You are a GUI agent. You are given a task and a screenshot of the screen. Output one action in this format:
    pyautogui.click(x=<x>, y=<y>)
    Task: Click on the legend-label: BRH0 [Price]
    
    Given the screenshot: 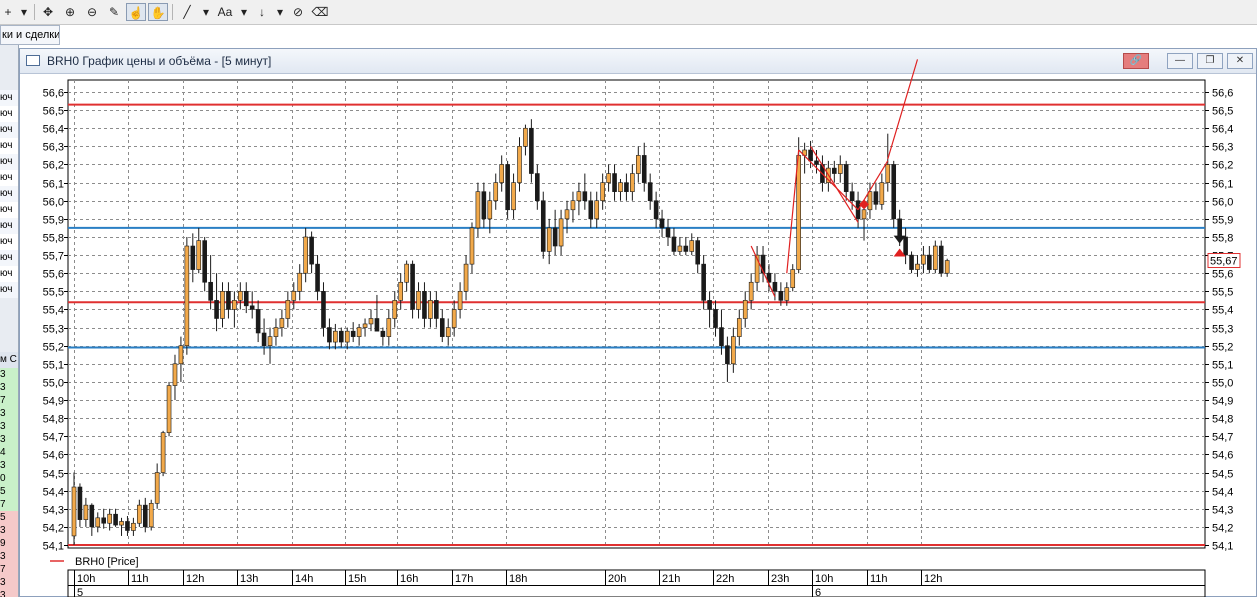 What is the action you would take?
    pyautogui.click(x=107, y=562)
    